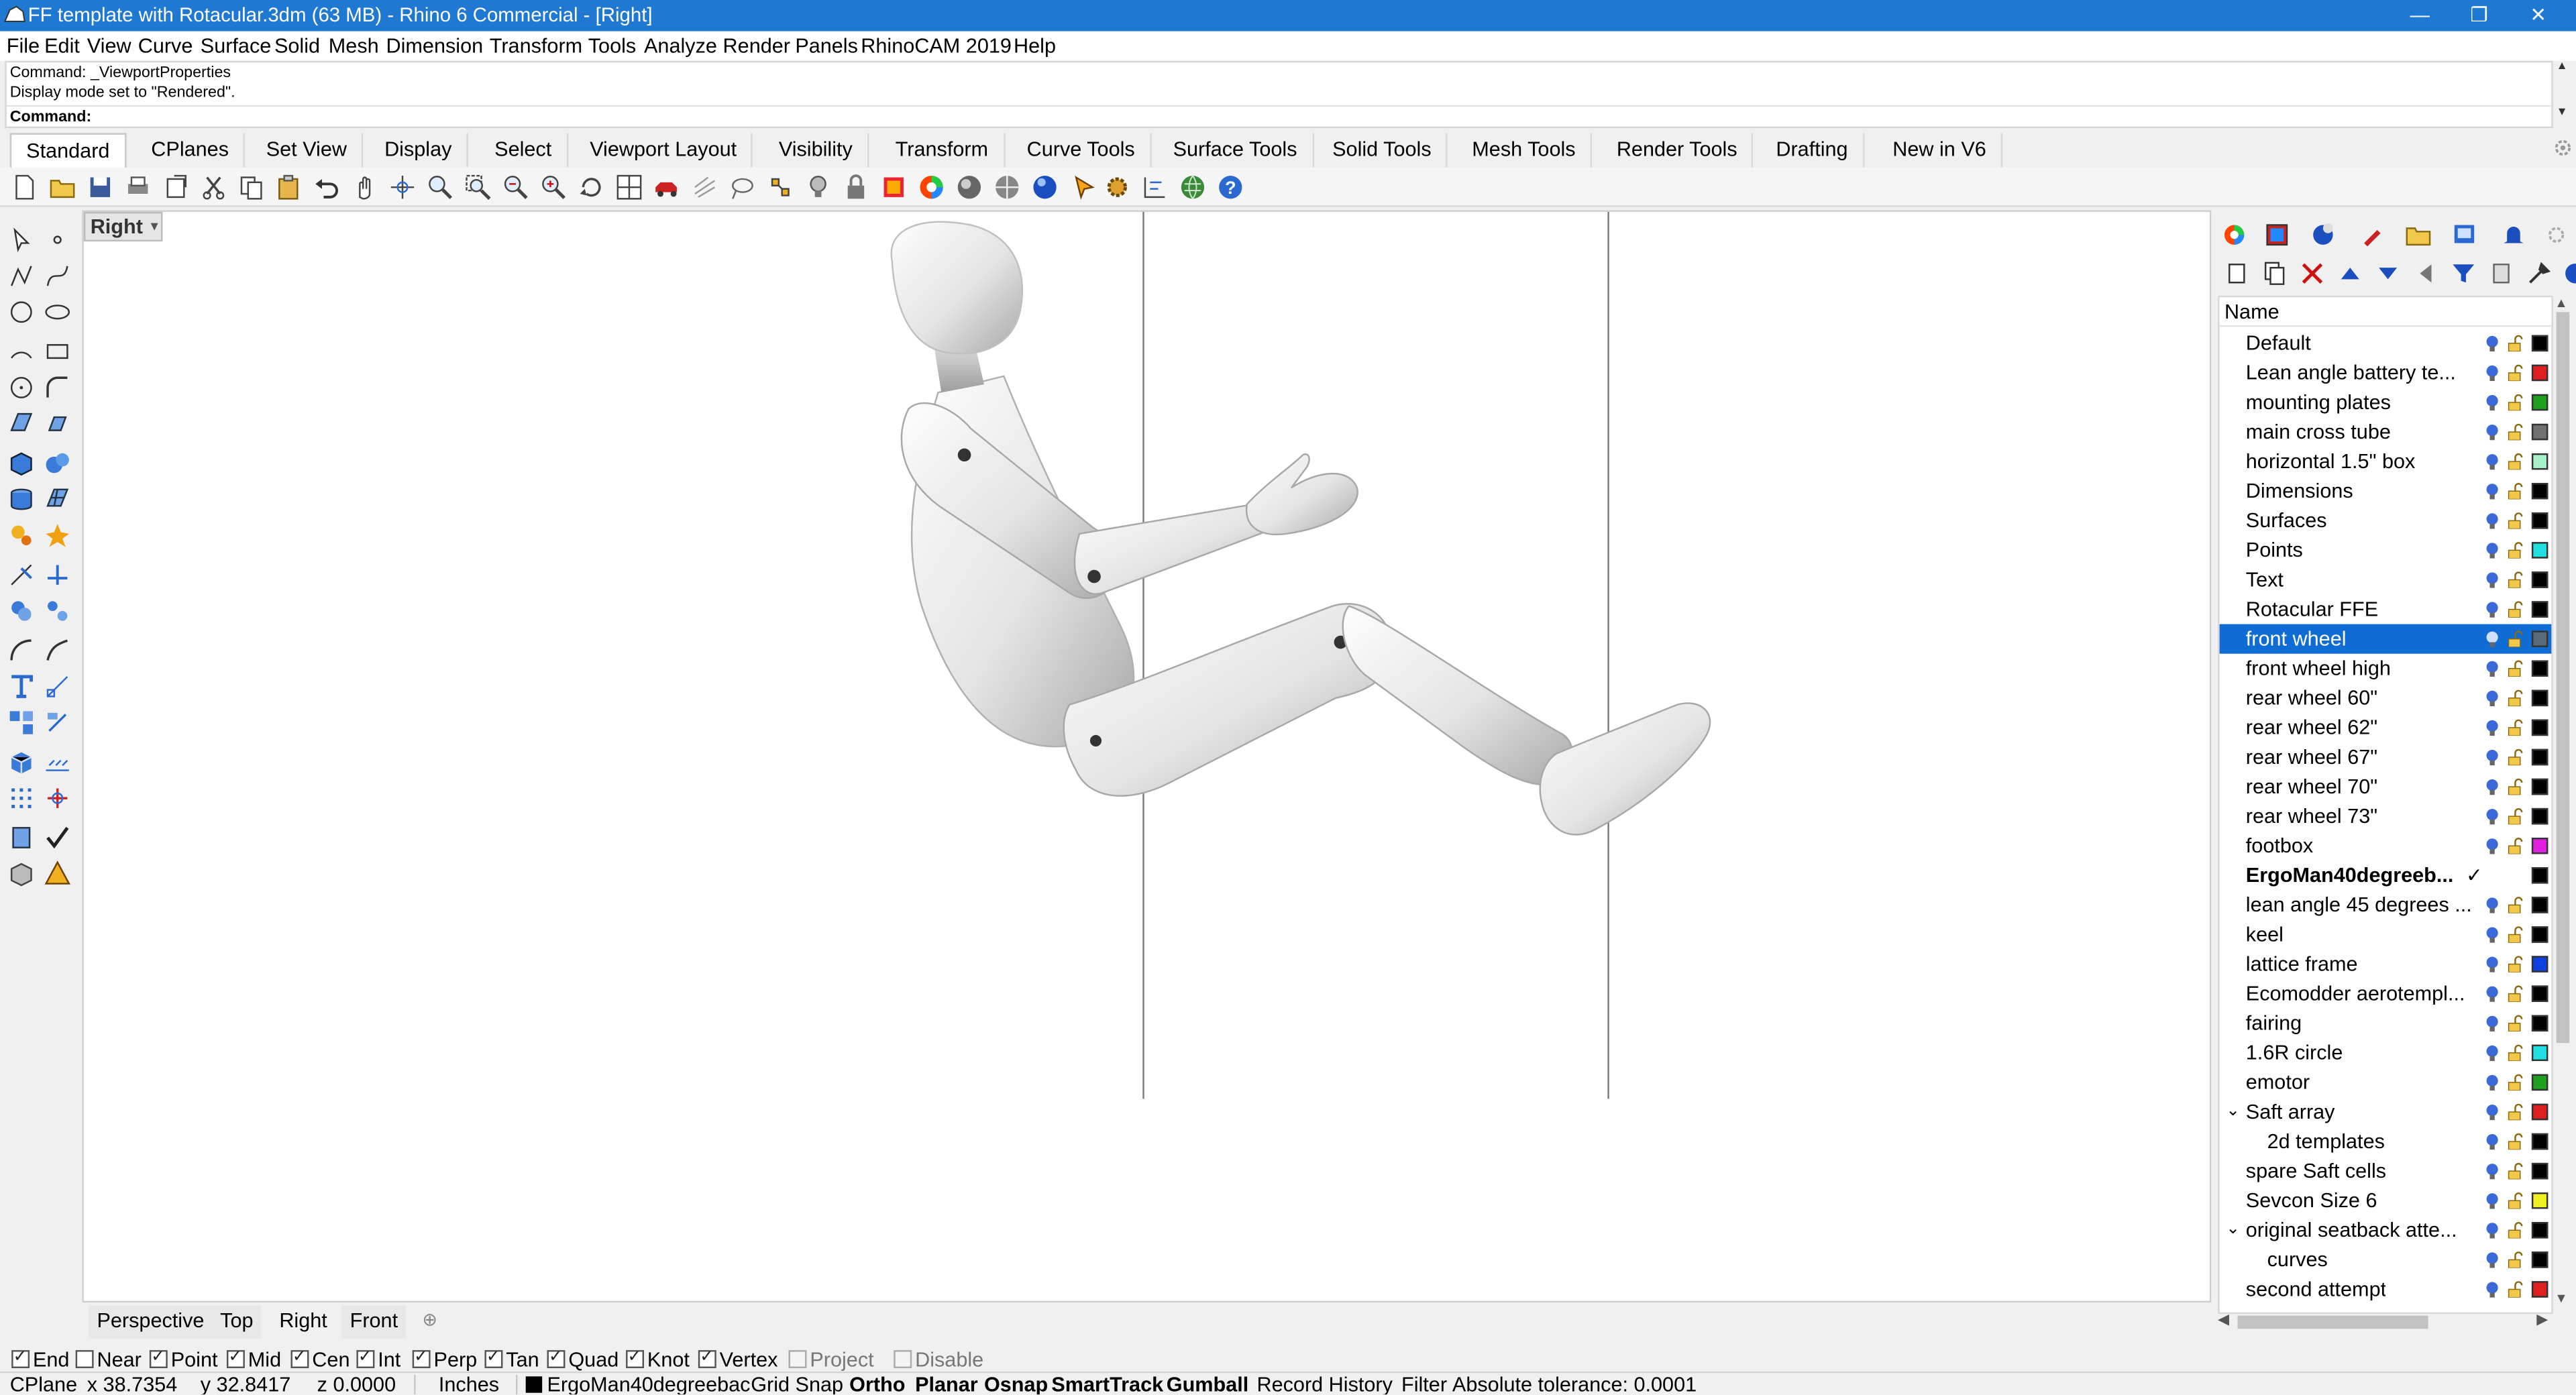 This screenshot has height=1395, width=2576. I want to click on checkbox, so click(84, 1359).